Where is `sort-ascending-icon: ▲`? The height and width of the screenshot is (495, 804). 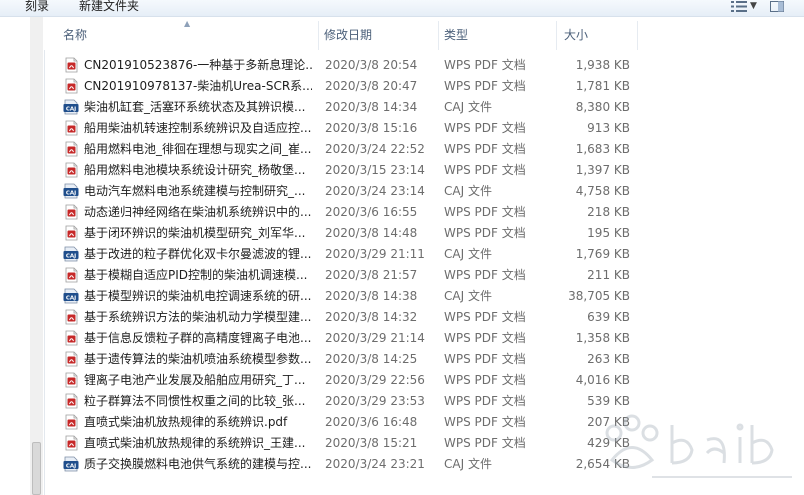
sort-ascending-icon: ▲ is located at coordinates (187, 23).